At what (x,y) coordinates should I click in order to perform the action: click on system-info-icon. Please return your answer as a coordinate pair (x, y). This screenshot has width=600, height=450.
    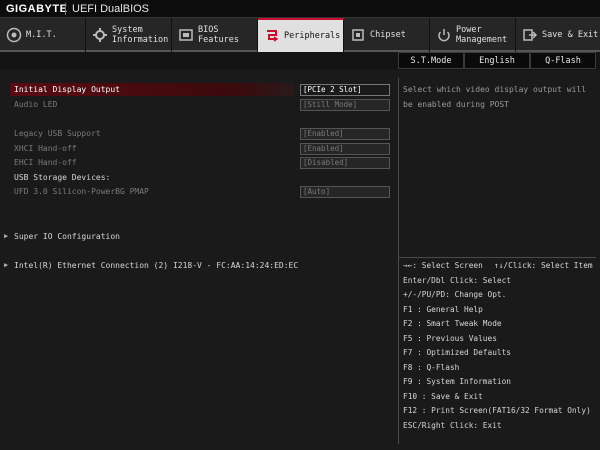
    Looking at the image, I should click on (100, 35).